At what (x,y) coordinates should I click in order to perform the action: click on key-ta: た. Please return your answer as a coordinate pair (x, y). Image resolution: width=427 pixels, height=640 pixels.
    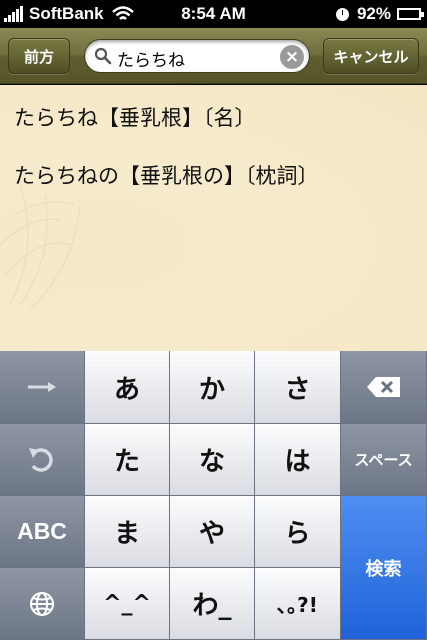
    Looking at the image, I should click on (127, 460).